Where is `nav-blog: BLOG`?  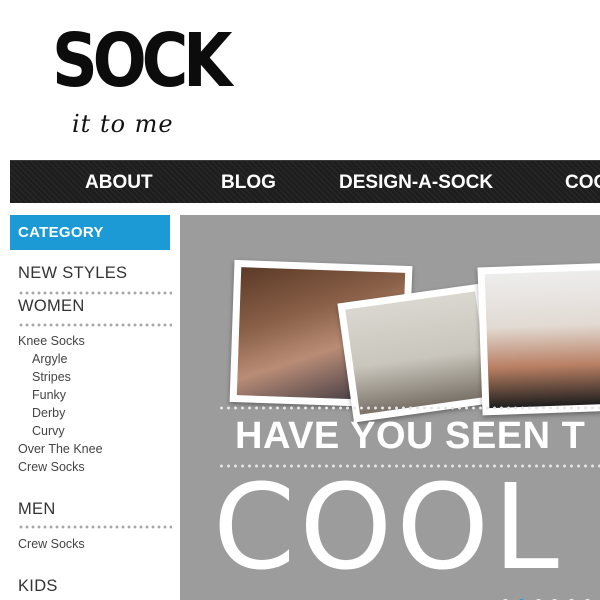 nav-blog: BLOG is located at coordinates (248, 182).